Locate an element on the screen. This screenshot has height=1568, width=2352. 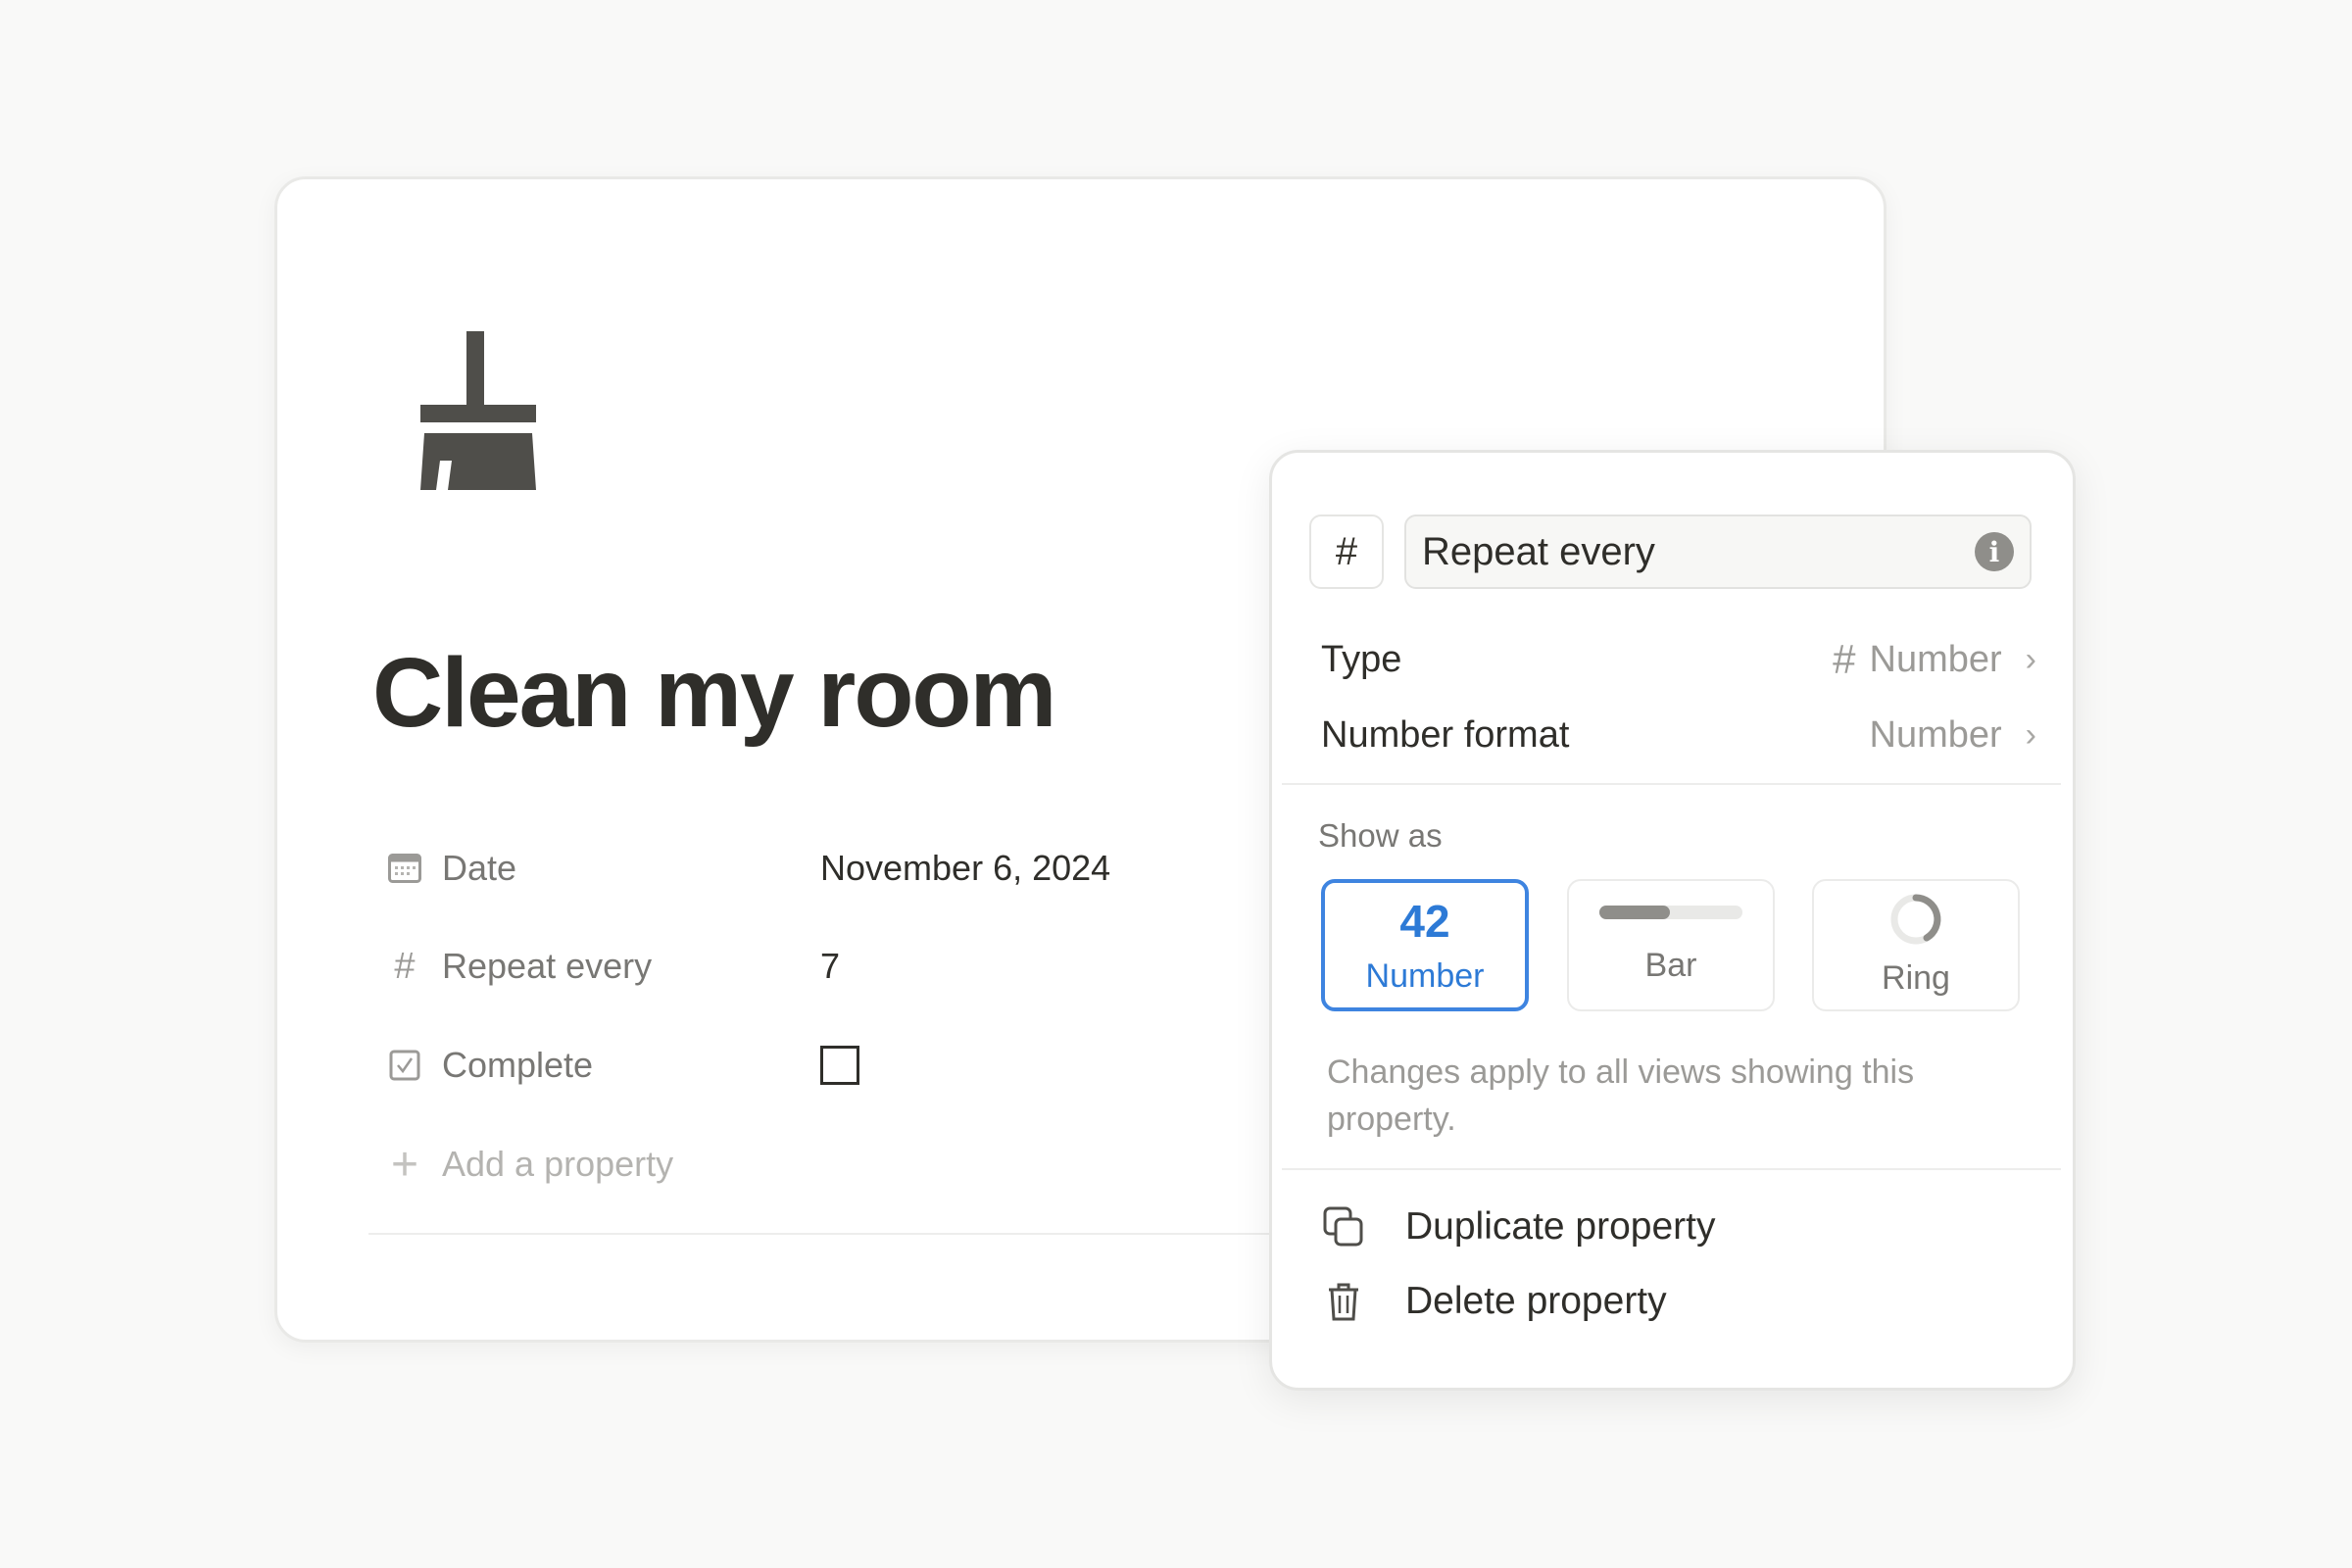
property-repeat-every: # Repeat every 7 is located at coordinates (613, 966).